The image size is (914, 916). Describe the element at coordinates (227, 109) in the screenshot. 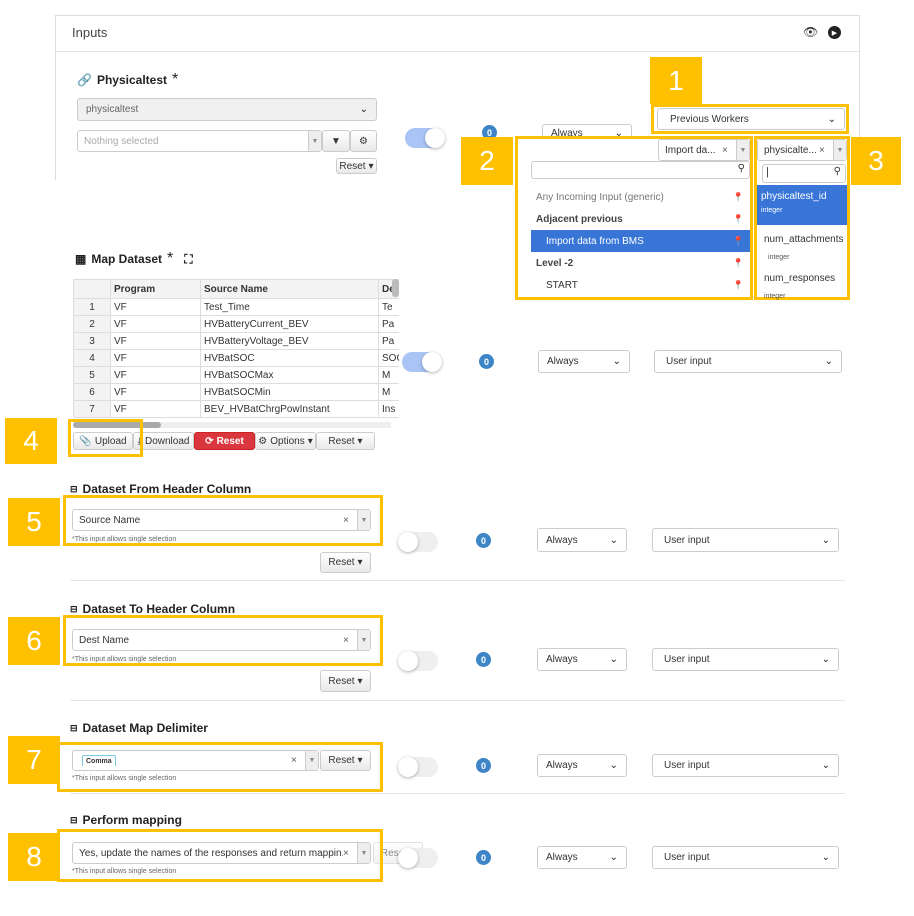

I see `source-select: physicaltest ⌄` at that location.